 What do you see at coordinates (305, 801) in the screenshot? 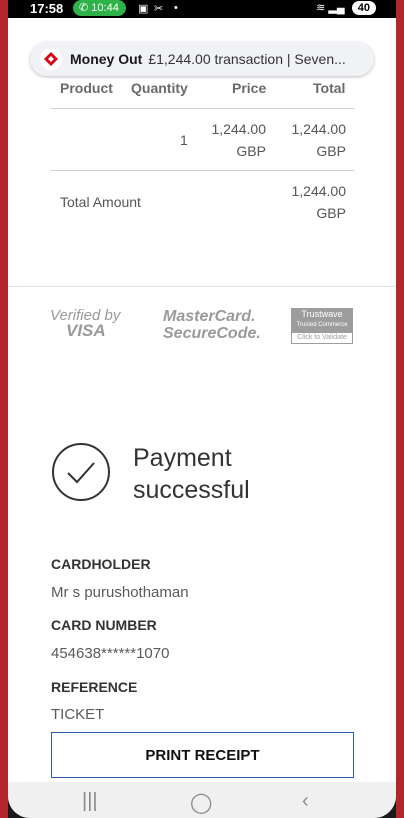
I see `back-icon: ‹` at bounding box center [305, 801].